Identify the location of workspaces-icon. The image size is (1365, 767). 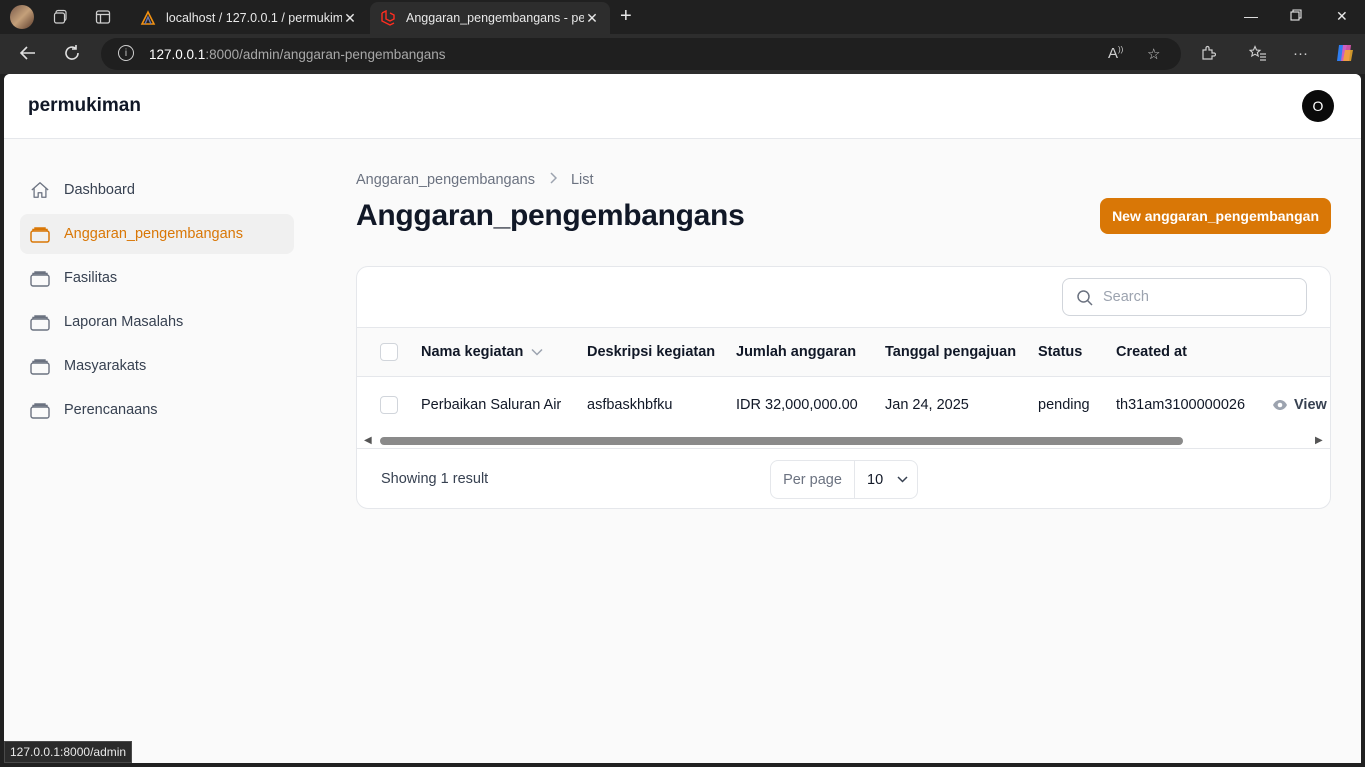
(61, 17).